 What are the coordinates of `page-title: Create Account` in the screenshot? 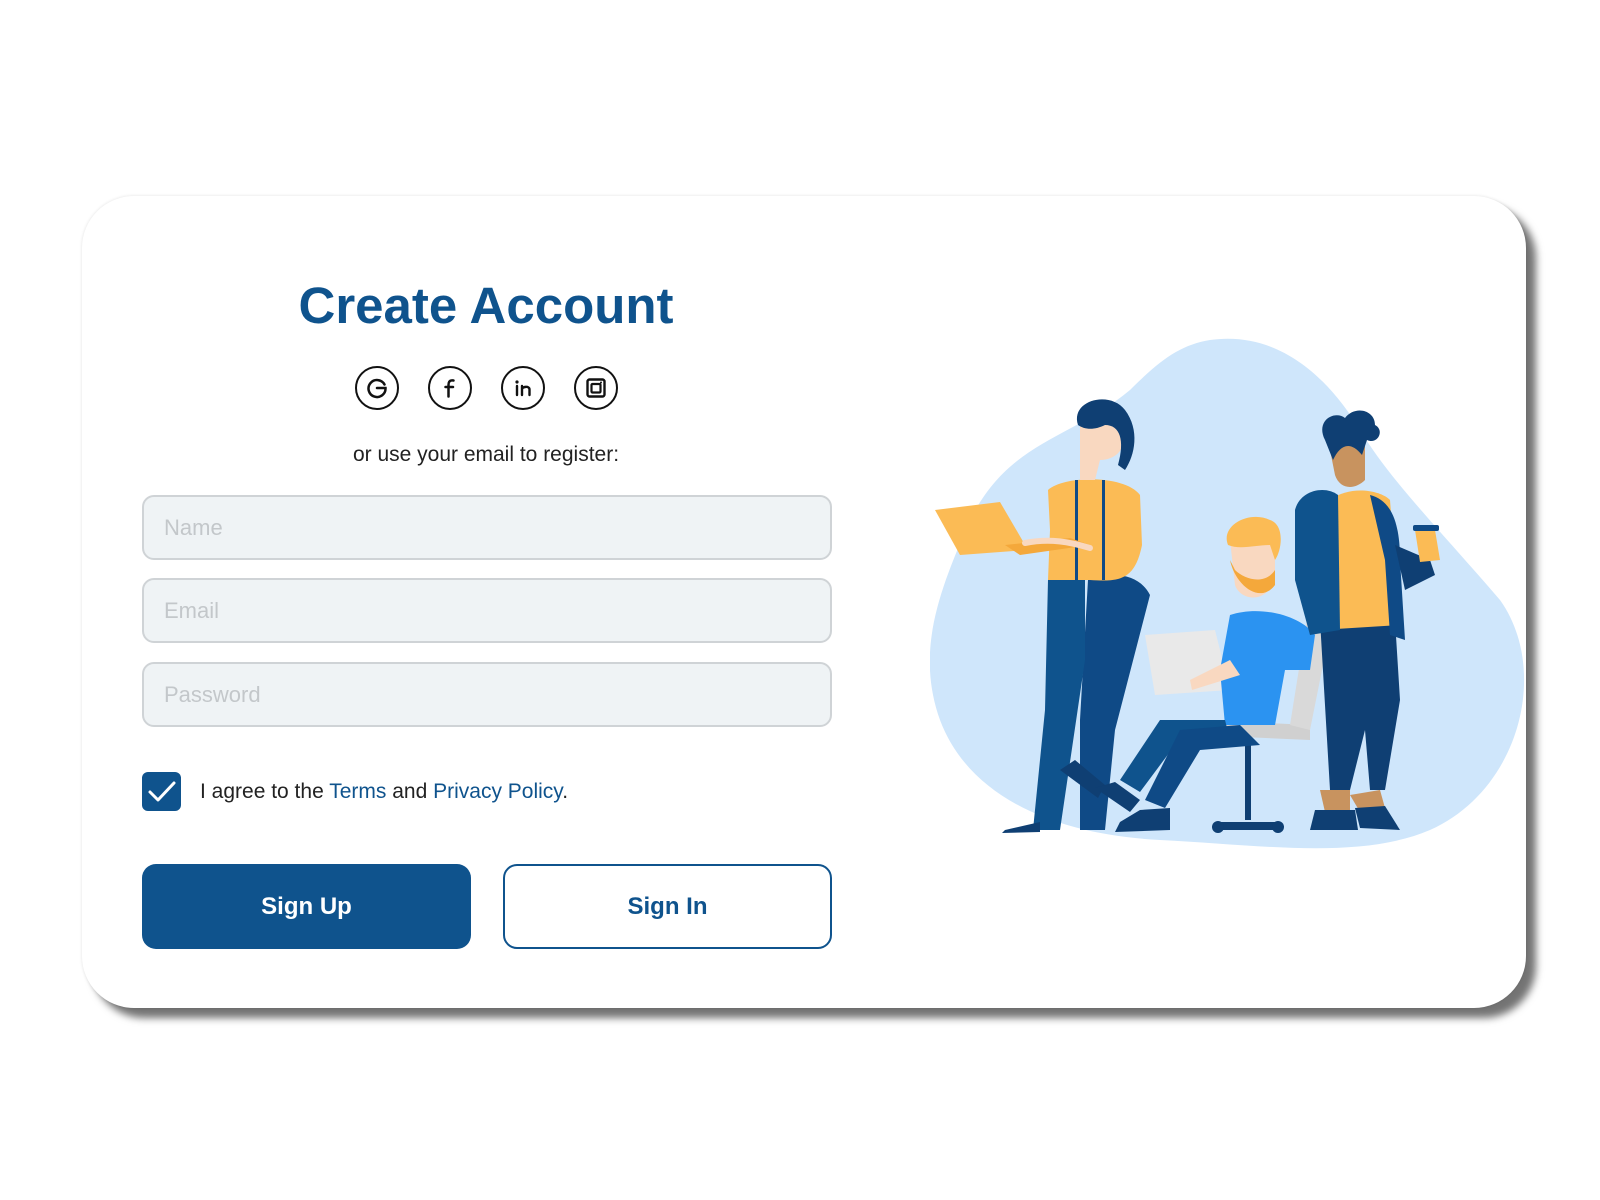 It's located at (486, 305).